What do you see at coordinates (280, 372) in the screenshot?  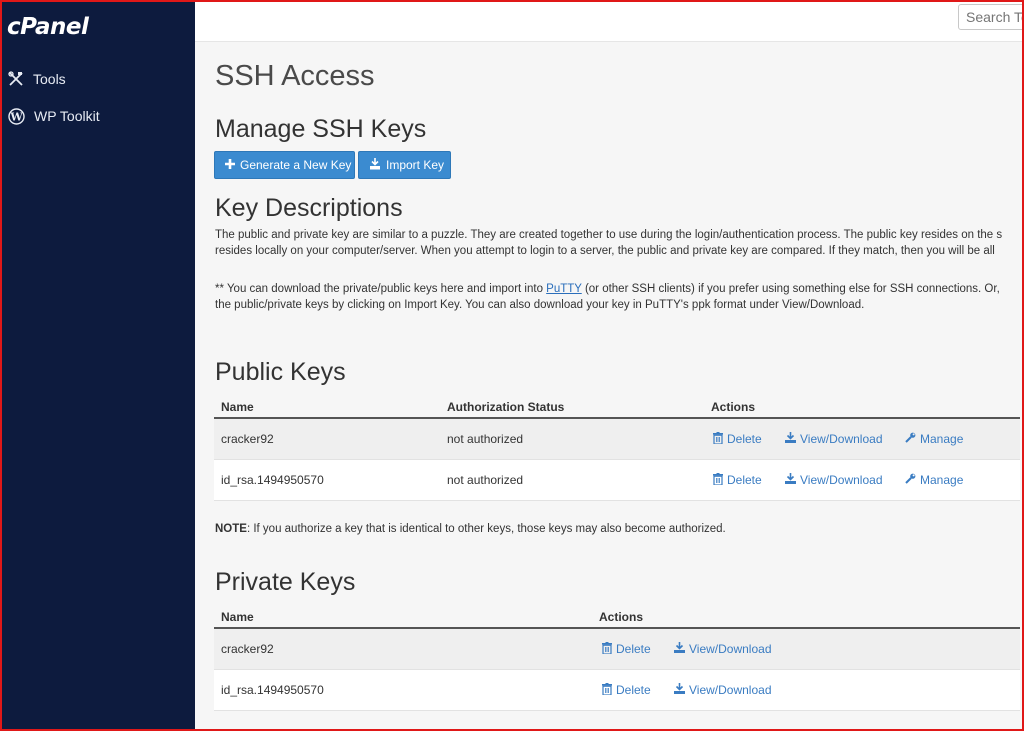 I see `public-keys-heading: Public Keys` at bounding box center [280, 372].